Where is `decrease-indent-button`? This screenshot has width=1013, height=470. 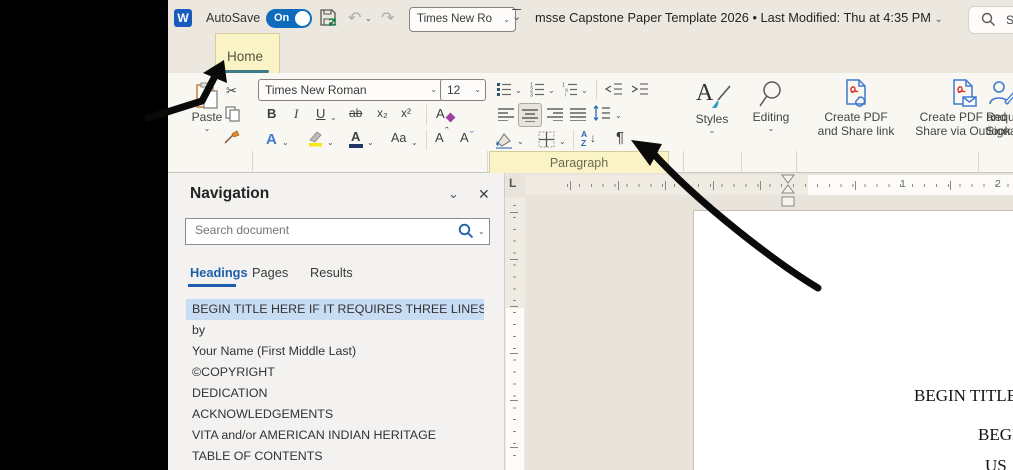 decrease-indent-button is located at coordinates (614, 89).